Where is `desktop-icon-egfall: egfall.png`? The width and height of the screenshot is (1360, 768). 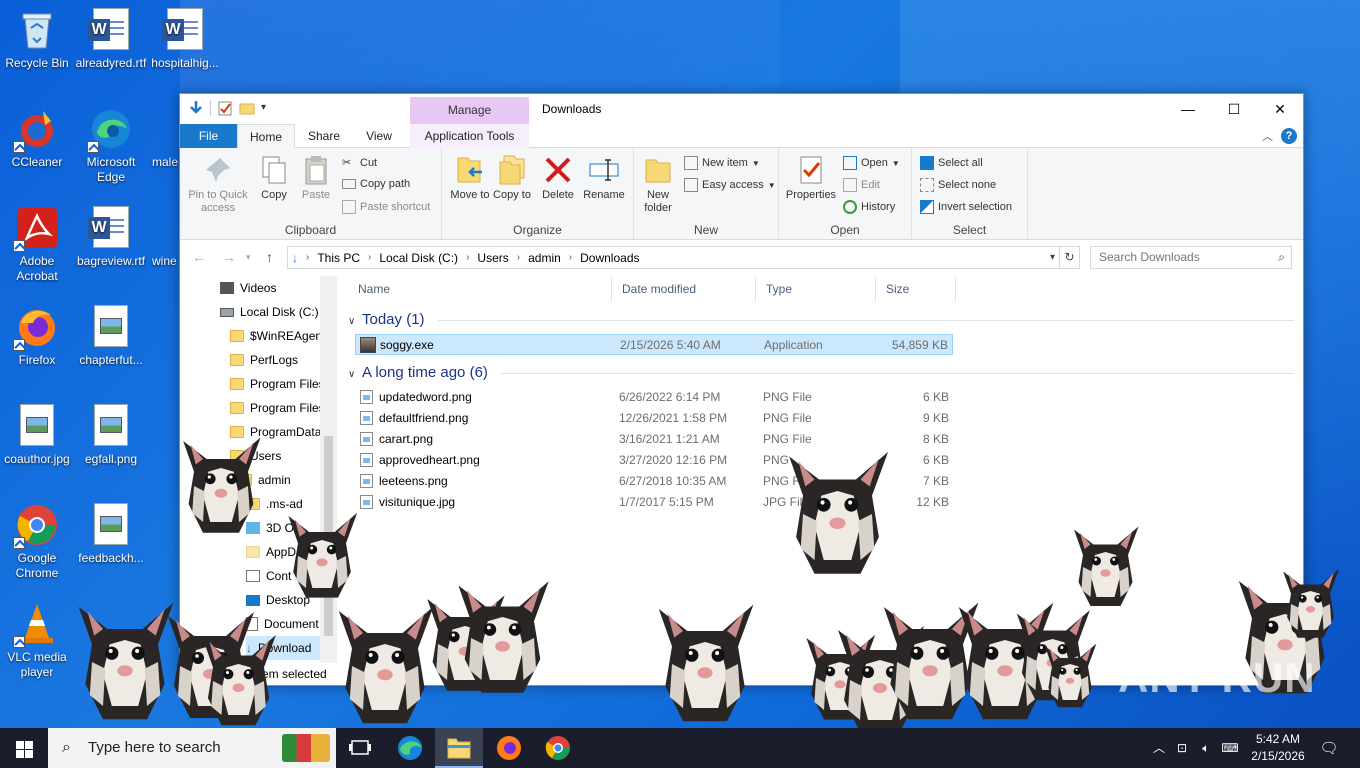
desktop-icon-egfall: egfall.png is located at coordinates (111, 435).